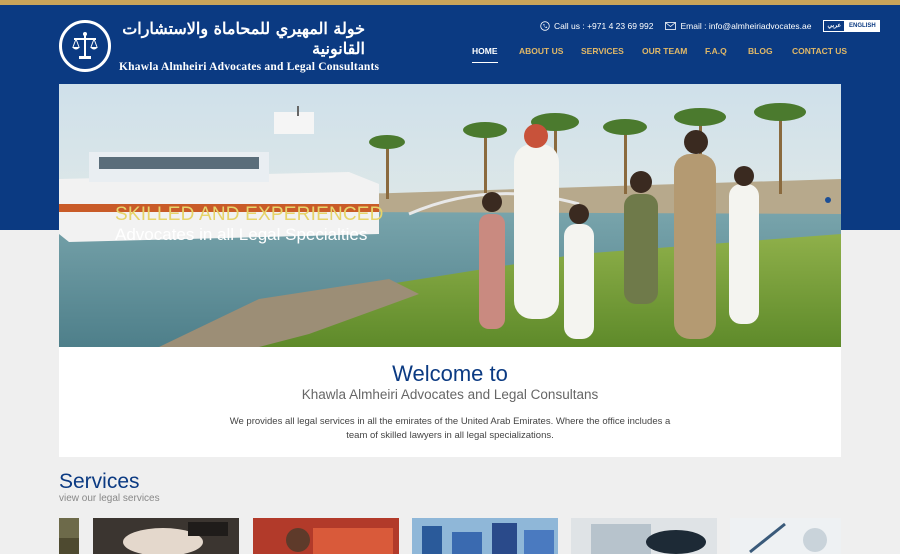 The width and height of the screenshot is (900, 554). Describe the element at coordinates (716, 51) in the screenshot. I see `nav-faq: F.A.Q` at that location.